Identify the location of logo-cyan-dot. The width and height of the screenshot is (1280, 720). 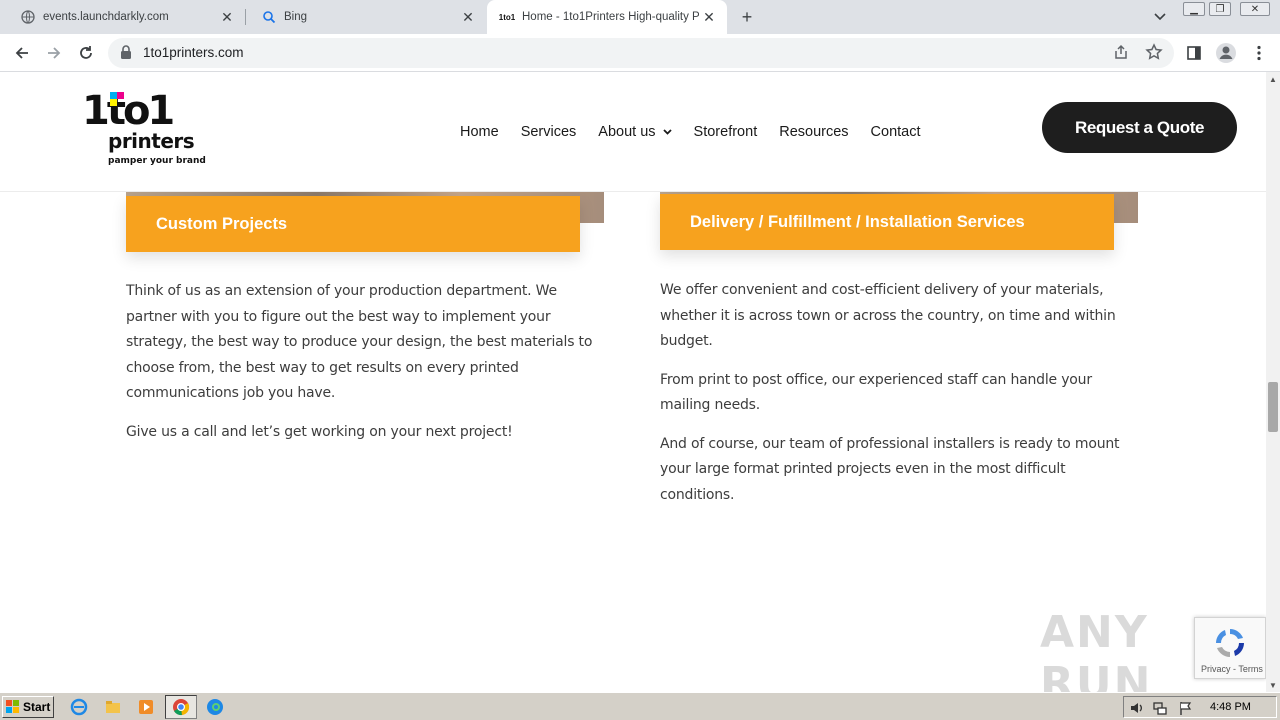
(113, 95).